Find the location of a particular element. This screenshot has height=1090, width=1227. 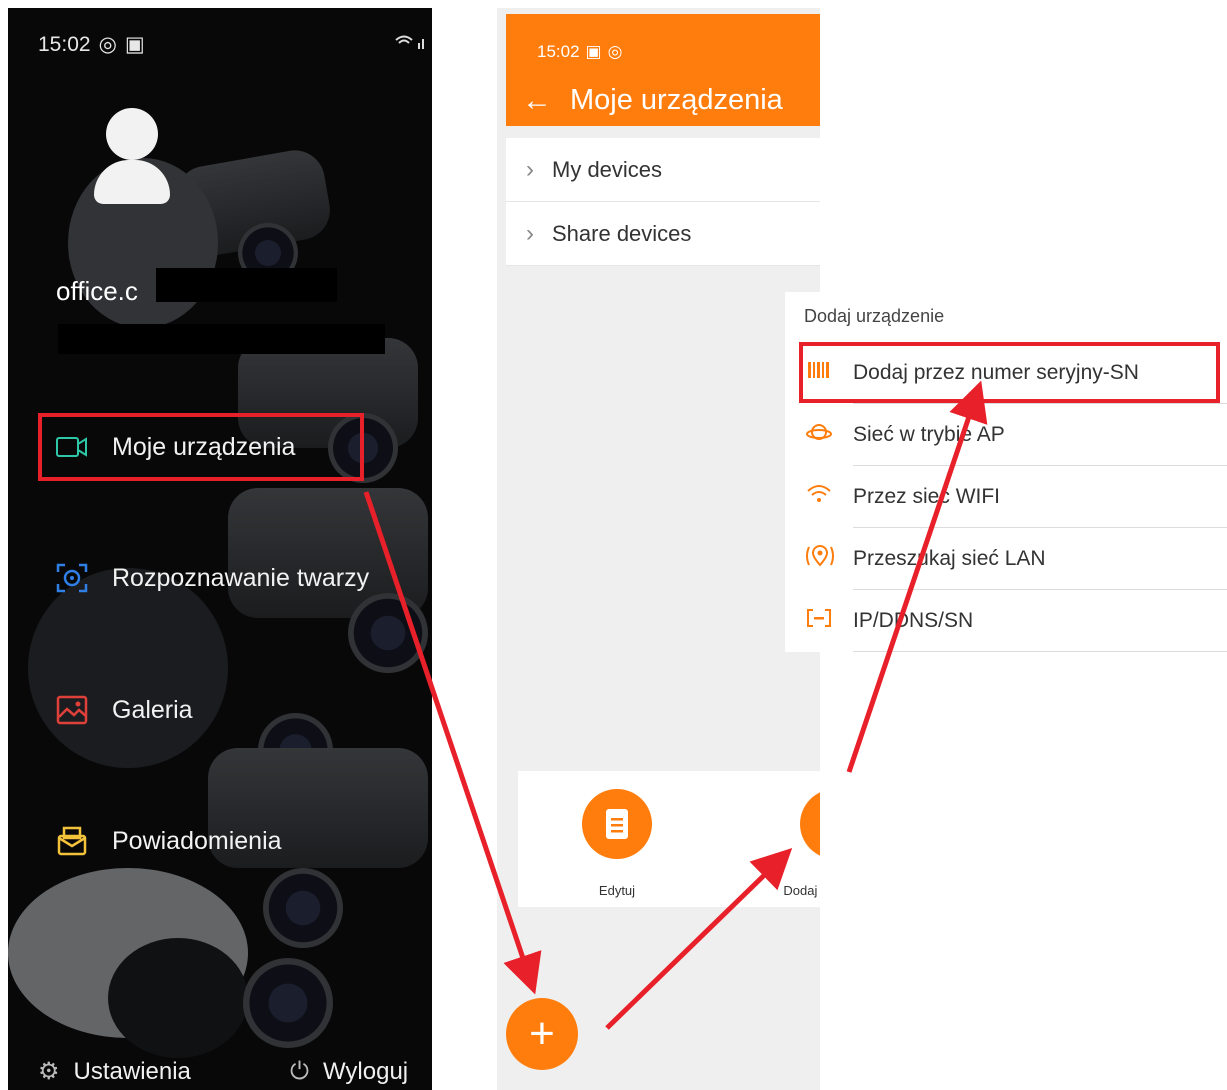

menu-item-gallery: Galeria is located at coordinates (123, 710).